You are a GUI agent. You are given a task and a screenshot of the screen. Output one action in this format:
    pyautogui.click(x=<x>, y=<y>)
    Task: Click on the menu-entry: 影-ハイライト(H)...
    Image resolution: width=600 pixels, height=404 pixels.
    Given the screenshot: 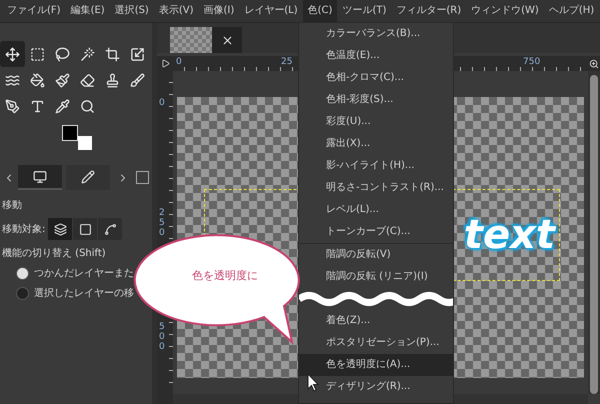 What is the action you would take?
    pyautogui.click(x=376, y=166)
    